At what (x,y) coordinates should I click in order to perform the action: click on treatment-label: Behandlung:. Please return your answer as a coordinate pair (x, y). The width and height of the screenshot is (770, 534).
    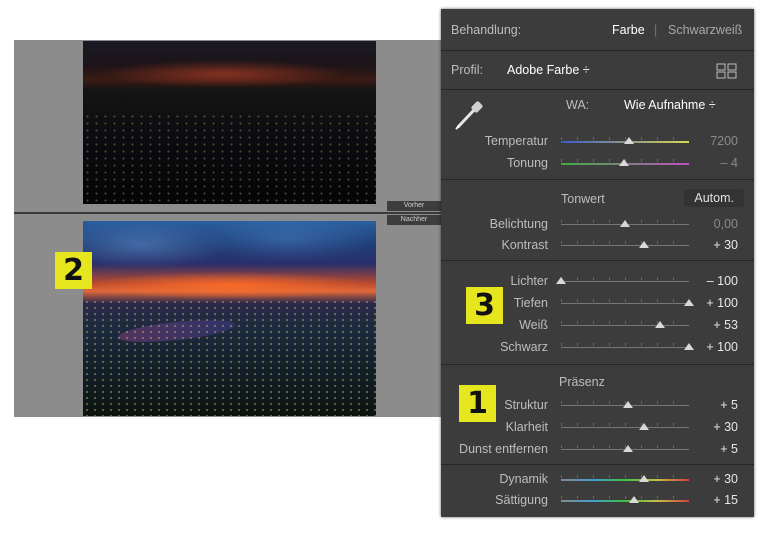
    Looking at the image, I should click on (486, 30).